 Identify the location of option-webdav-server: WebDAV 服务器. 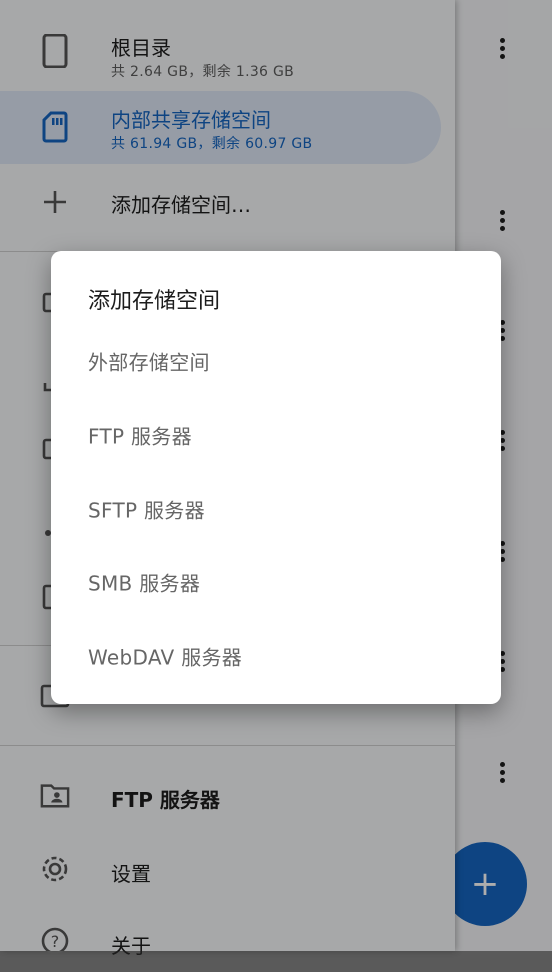
(276, 656).